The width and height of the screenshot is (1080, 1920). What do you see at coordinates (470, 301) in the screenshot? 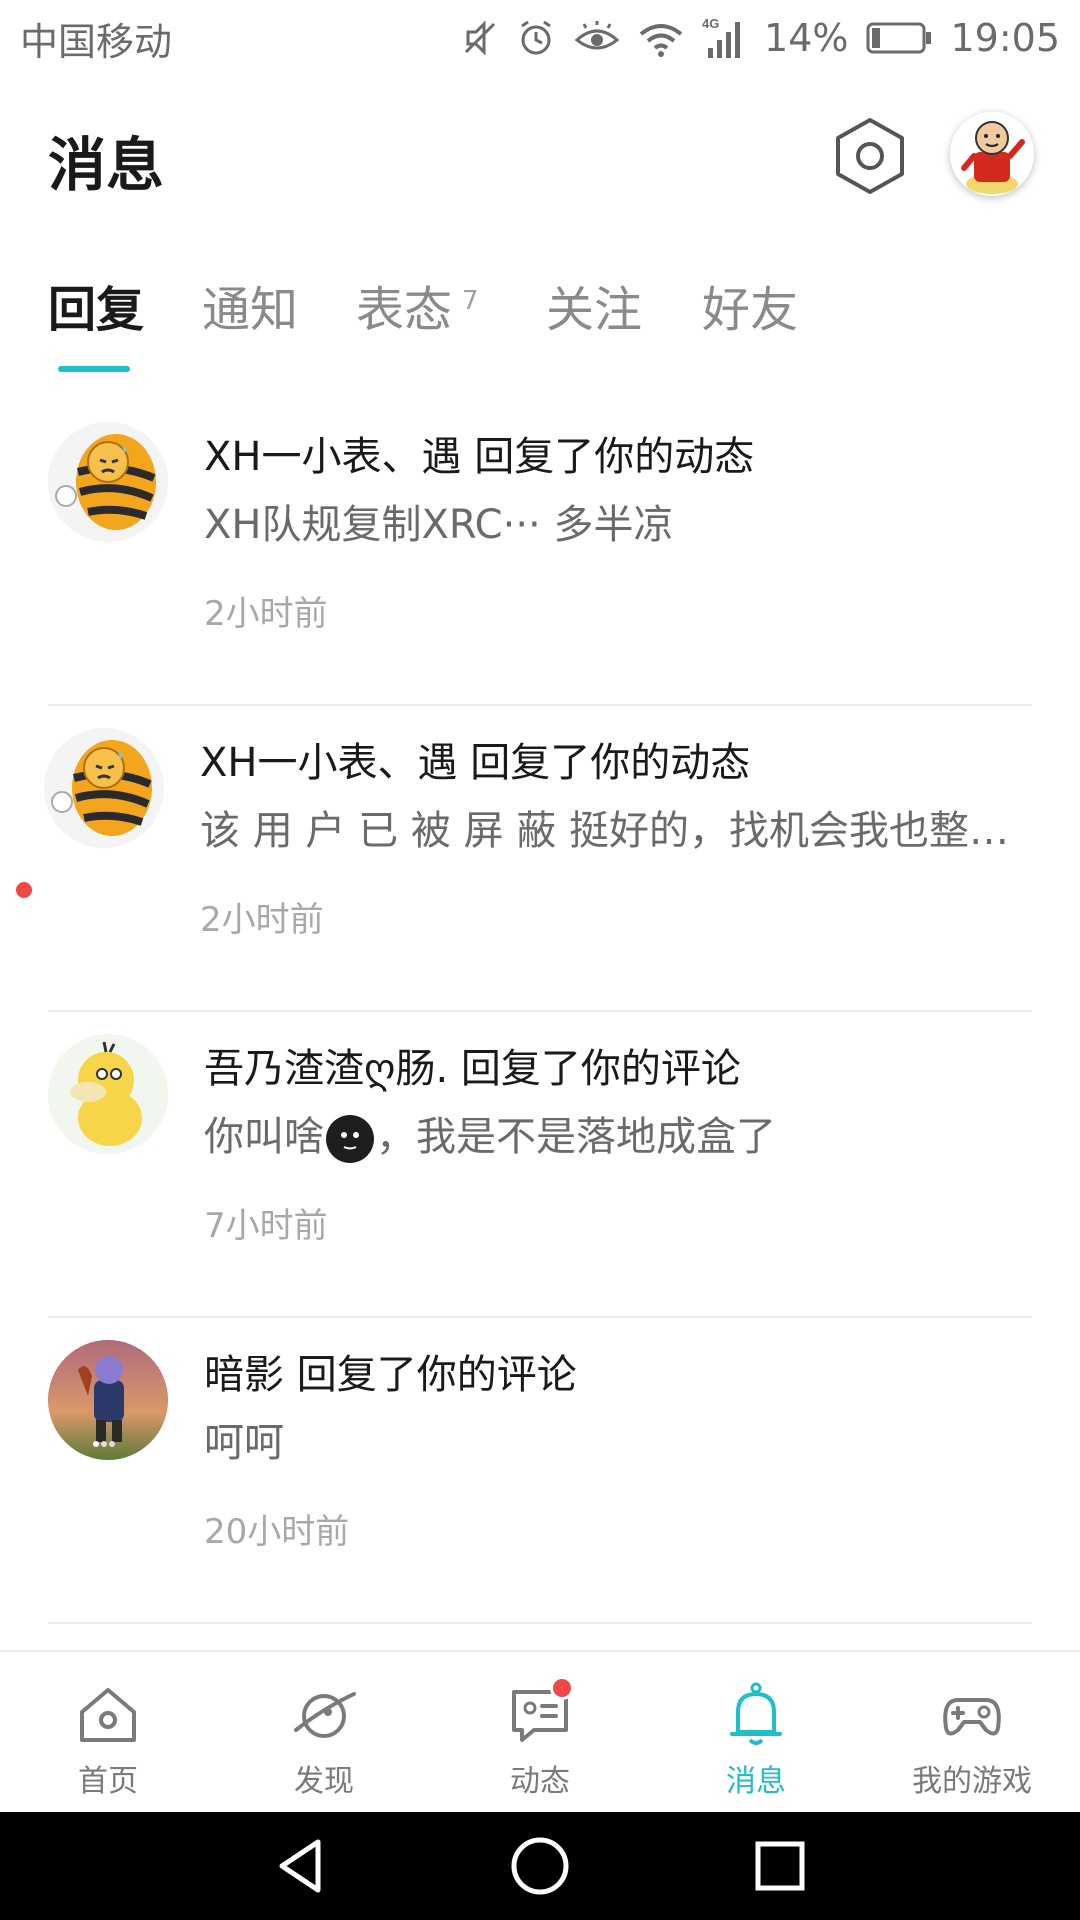
I see `tab-badge: 7` at bounding box center [470, 301].